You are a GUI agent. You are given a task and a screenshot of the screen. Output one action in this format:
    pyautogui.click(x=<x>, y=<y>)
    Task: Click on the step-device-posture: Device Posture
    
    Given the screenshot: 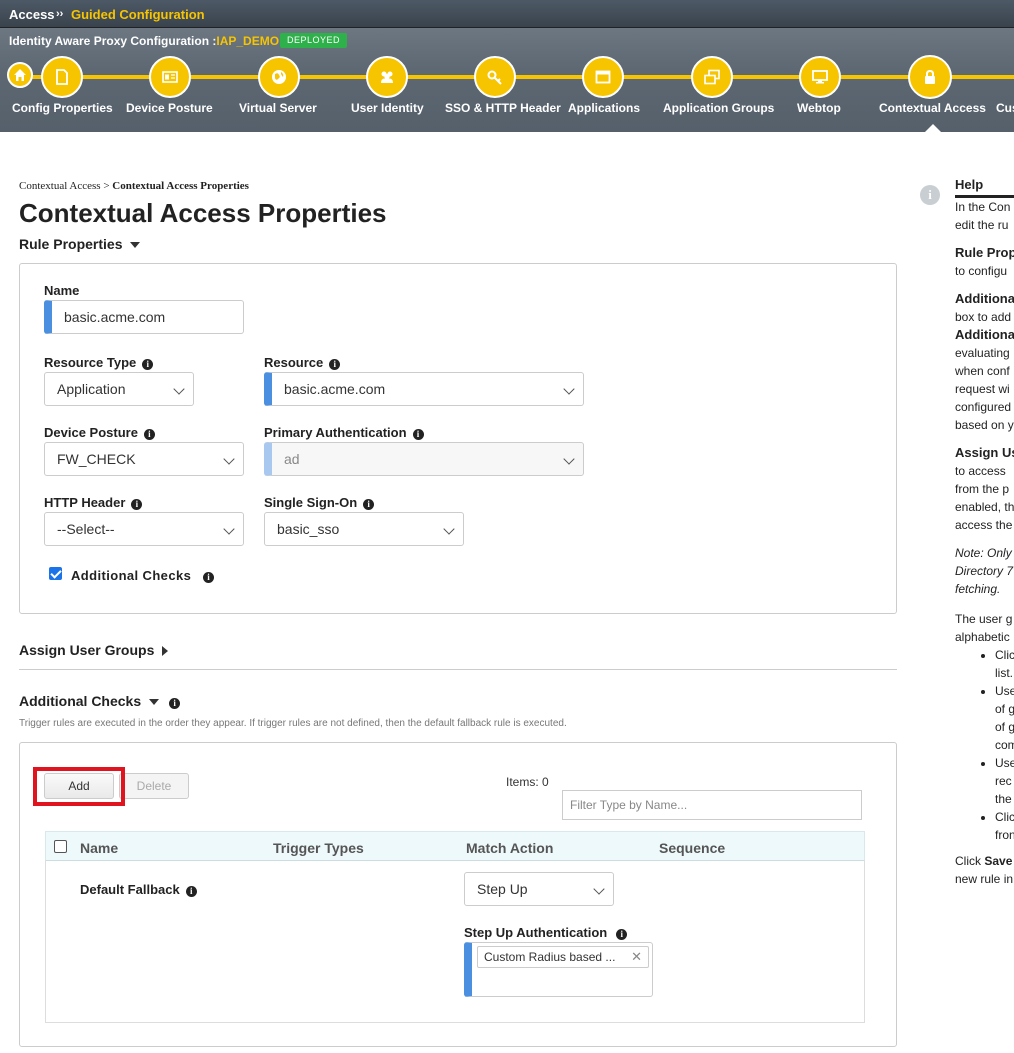 What is the action you would take?
    pyautogui.click(x=169, y=108)
    